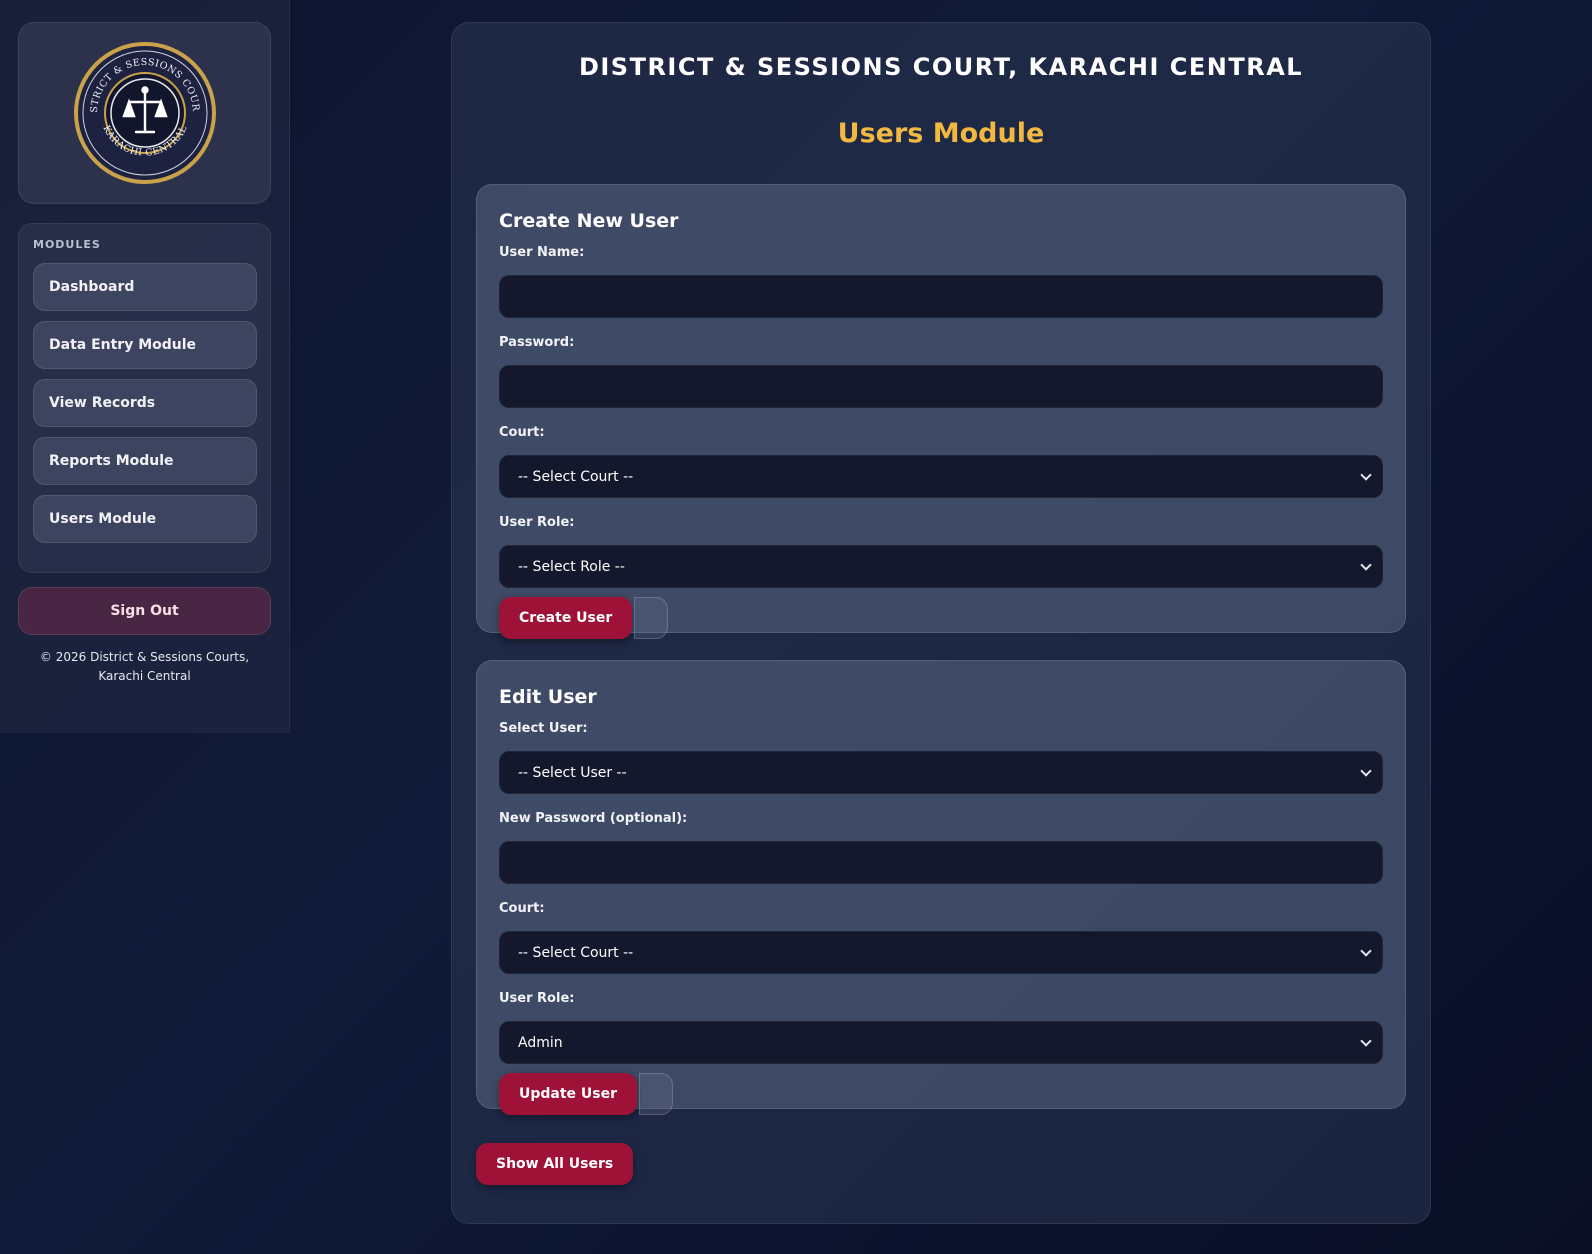  Describe the element at coordinates (941, 772) in the screenshot. I see `select-user-select: -- Select User --` at that location.